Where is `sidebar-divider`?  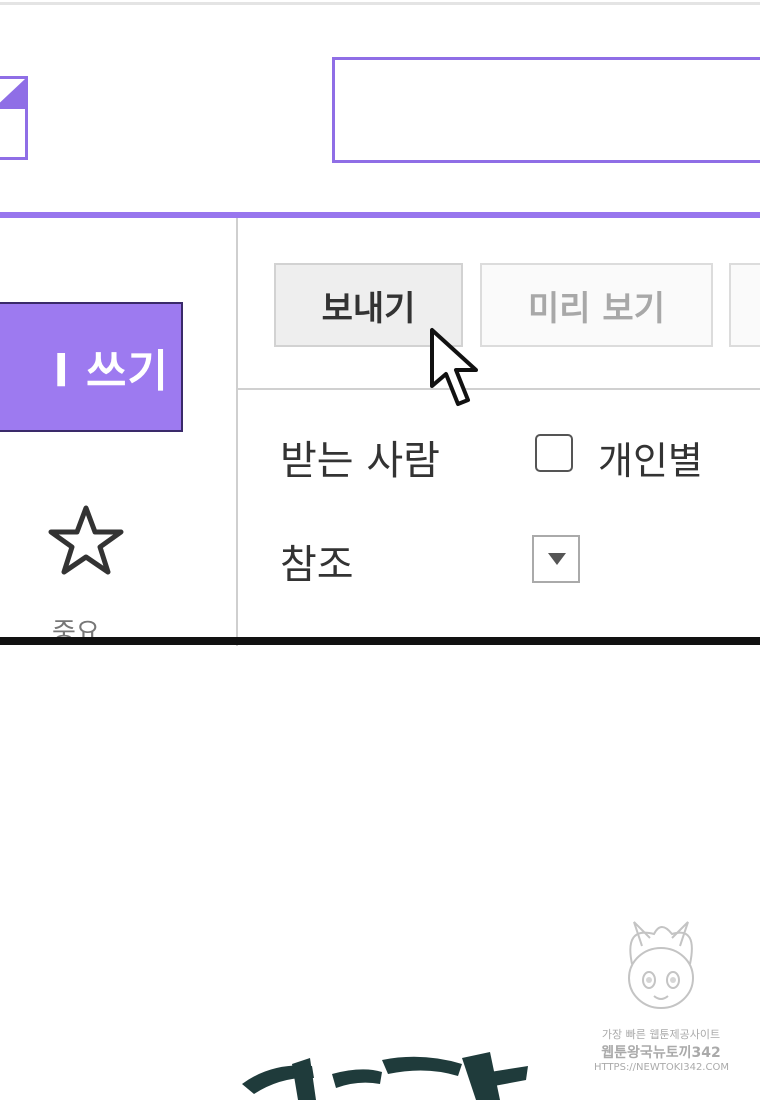
sidebar-divider is located at coordinates (237, 432).